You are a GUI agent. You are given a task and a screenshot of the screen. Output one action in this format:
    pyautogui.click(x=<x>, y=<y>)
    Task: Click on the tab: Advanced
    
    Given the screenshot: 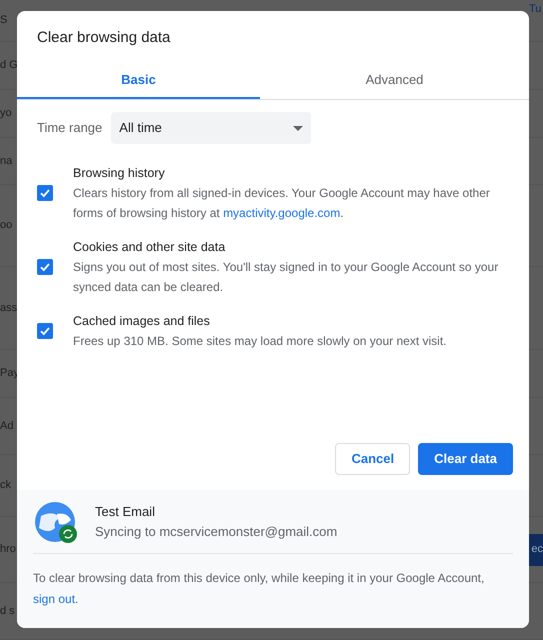 What is the action you would take?
    pyautogui.click(x=394, y=80)
    